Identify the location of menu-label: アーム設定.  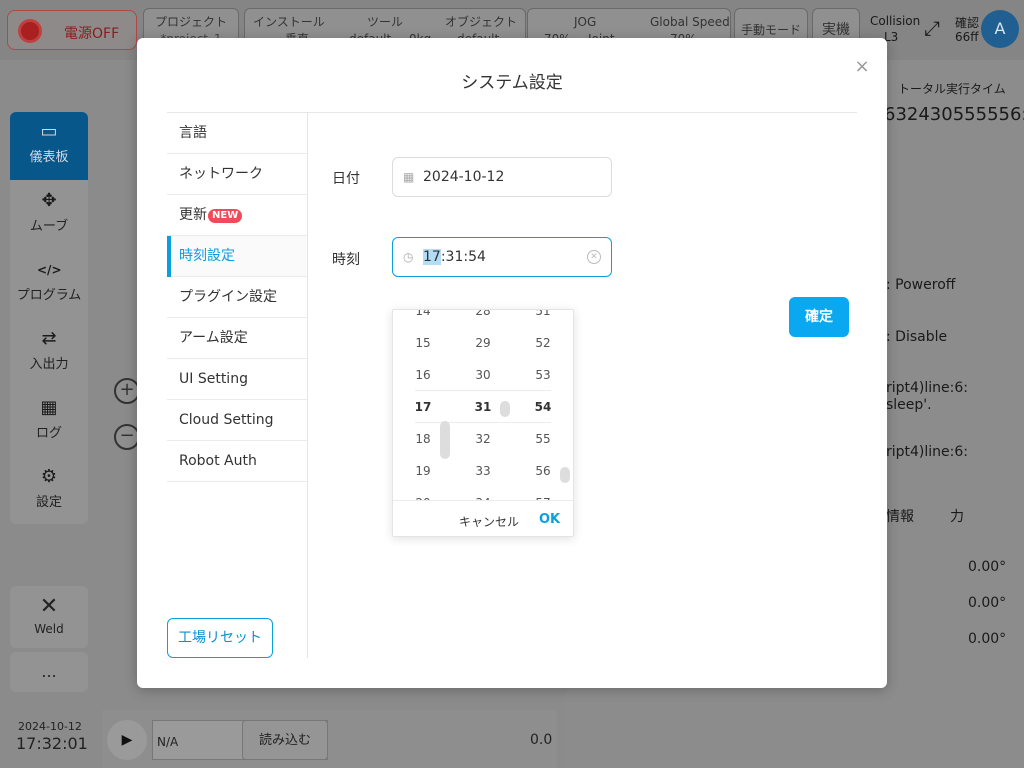
(213, 338).